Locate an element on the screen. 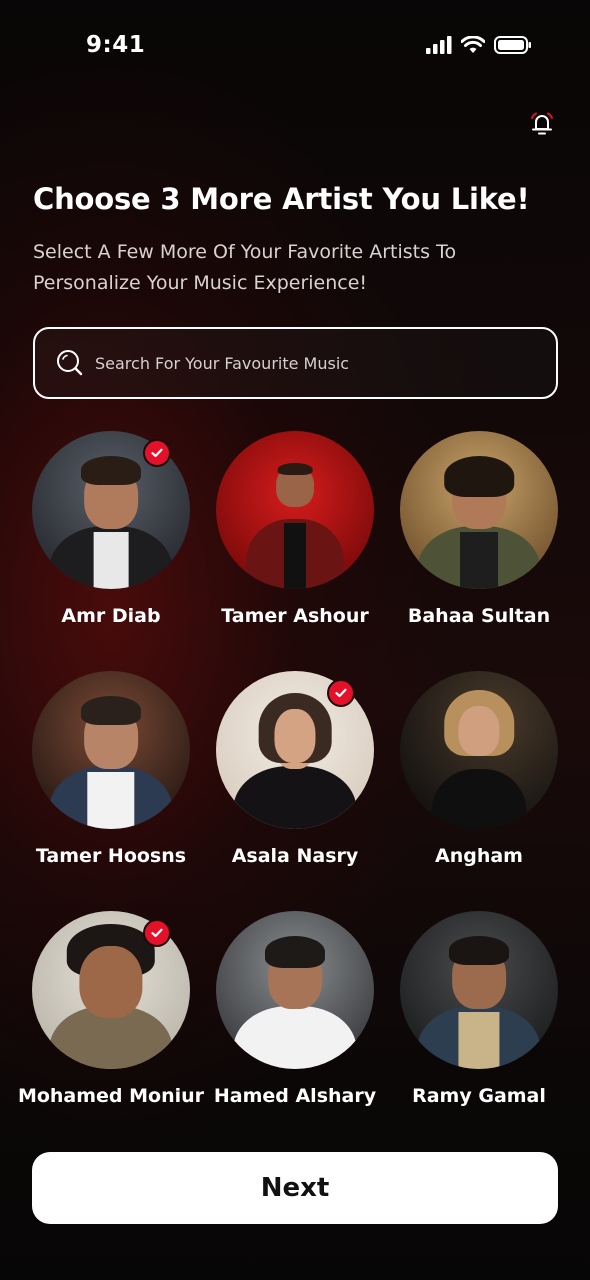 The width and height of the screenshot is (590, 1280). artist-card-bahaa-sultan: Bahaa Sultan is located at coordinates (479, 529).